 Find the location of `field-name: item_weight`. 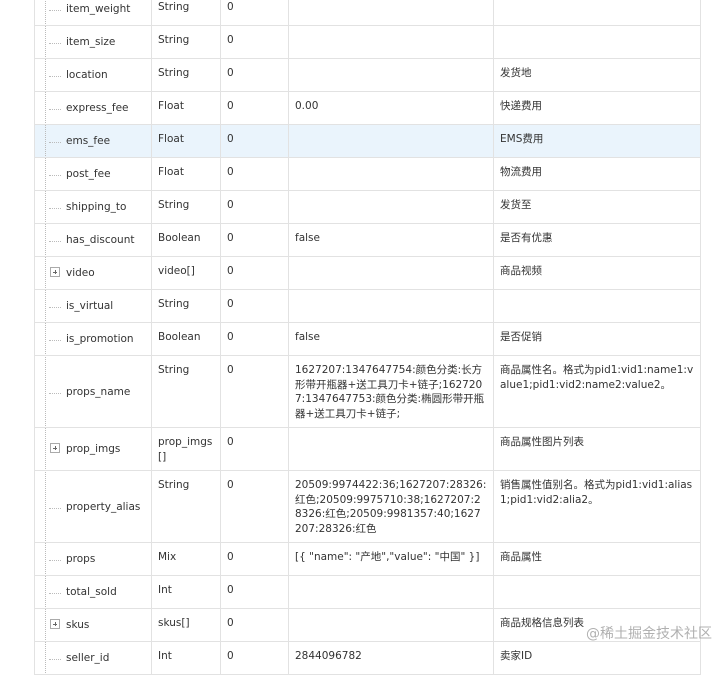

field-name: item_weight is located at coordinates (98, 9).